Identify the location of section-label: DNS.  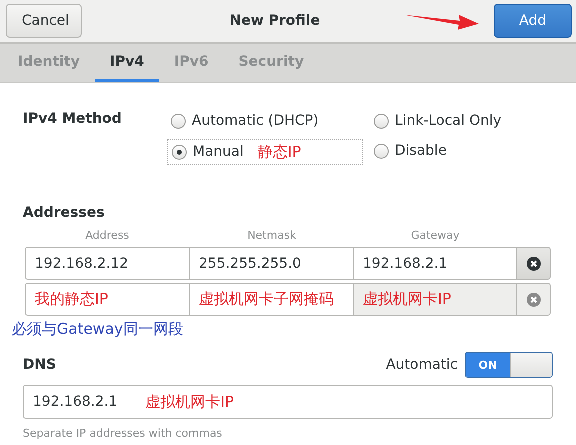
(40, 365).